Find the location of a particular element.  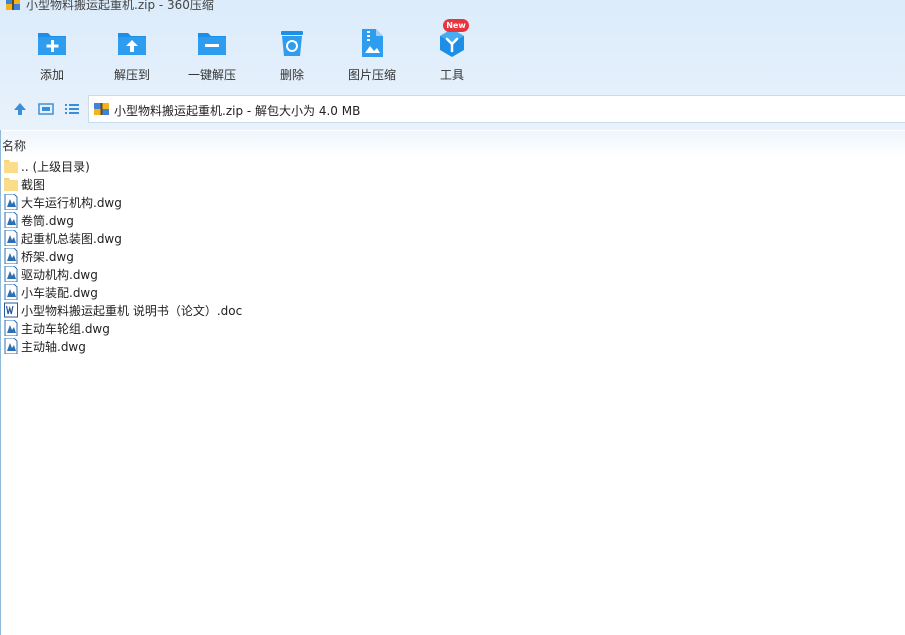

tools-button: New 工具 is located at coordinates (452, 51).